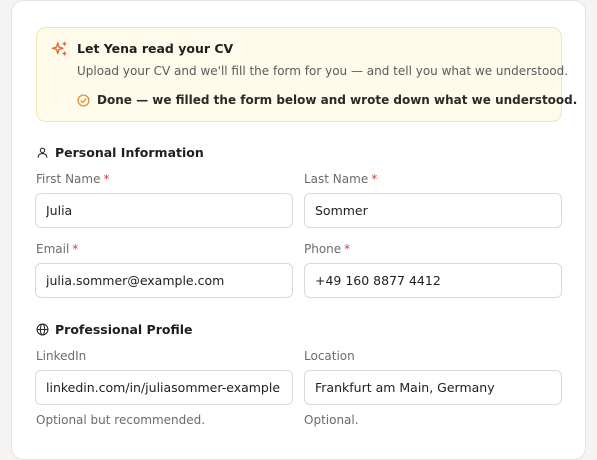  What do you see at coordinates (331, 420) in the screenshot?
I see `location-hint: Optional.` at bounding box center [331, 420].